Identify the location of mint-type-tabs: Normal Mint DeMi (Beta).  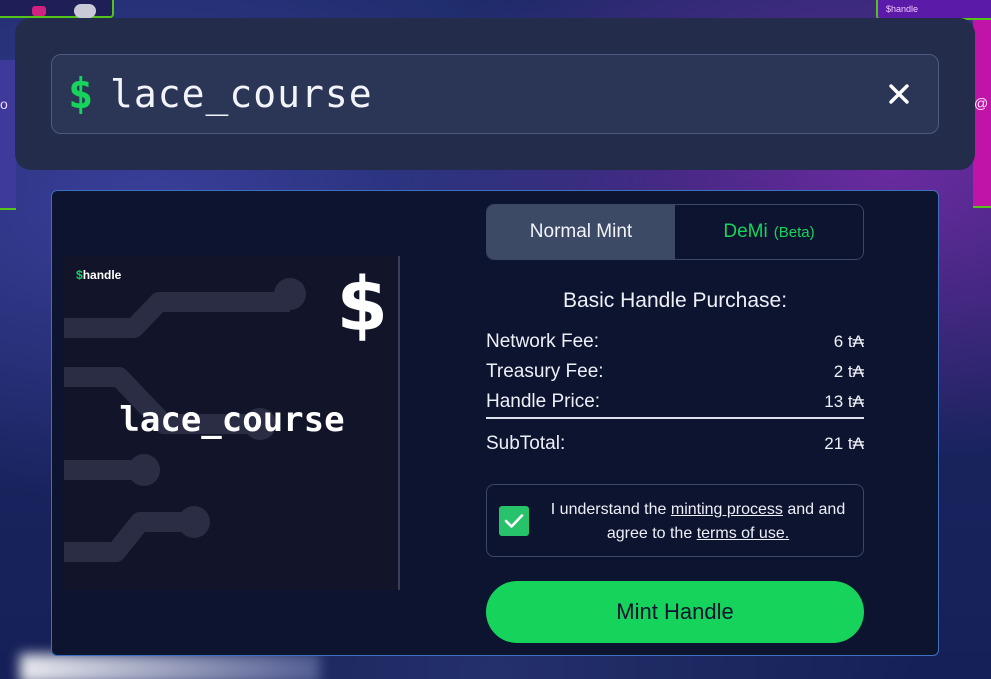
(675, 232).